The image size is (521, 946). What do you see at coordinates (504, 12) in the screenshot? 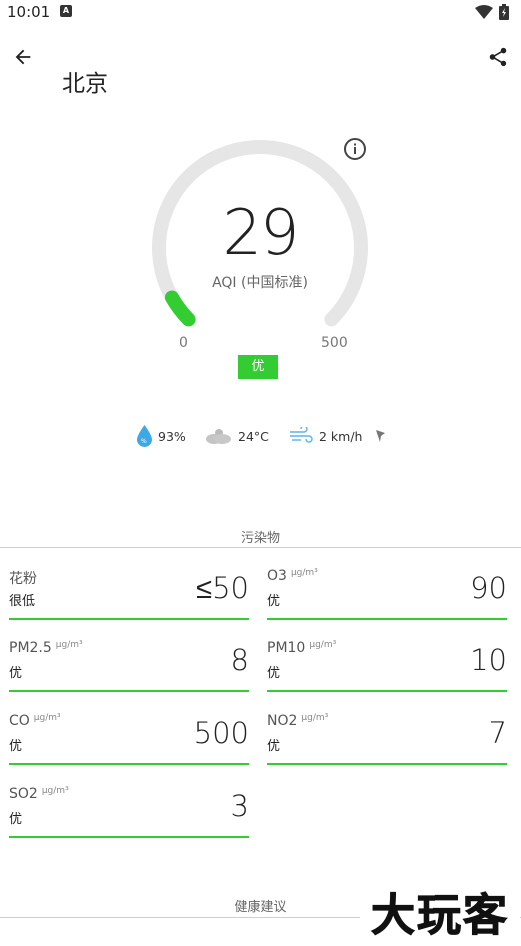
I see `battery-icon` at bounding box center [504, 12].